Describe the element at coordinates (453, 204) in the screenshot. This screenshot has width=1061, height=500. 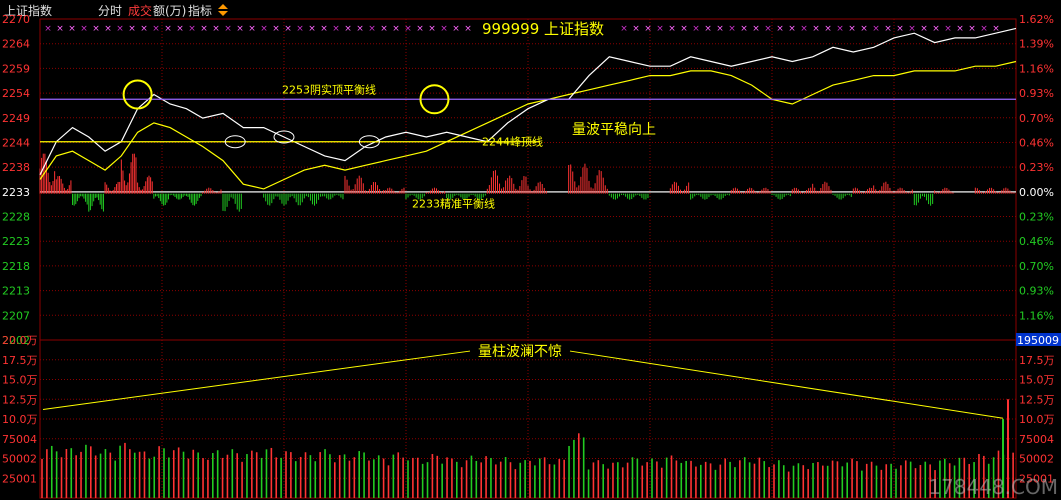
I see `annotation-2233: 2233精准平衡线` at that location.